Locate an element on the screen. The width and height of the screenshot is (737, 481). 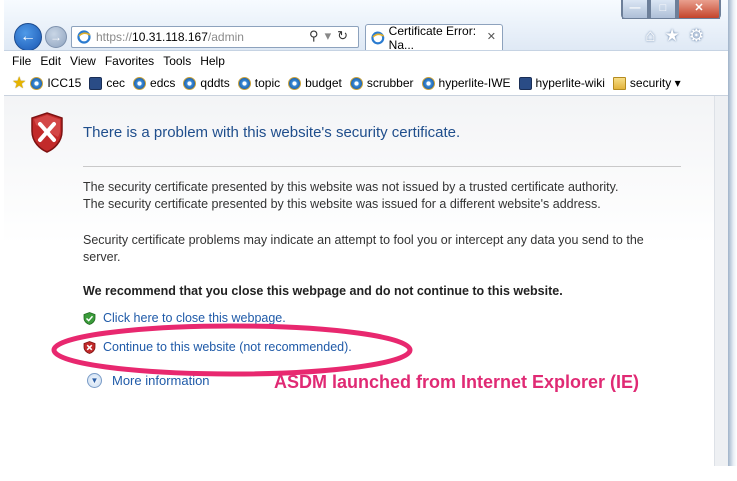
favorites-star-icon: ★ is located at coordinates (672, 36).